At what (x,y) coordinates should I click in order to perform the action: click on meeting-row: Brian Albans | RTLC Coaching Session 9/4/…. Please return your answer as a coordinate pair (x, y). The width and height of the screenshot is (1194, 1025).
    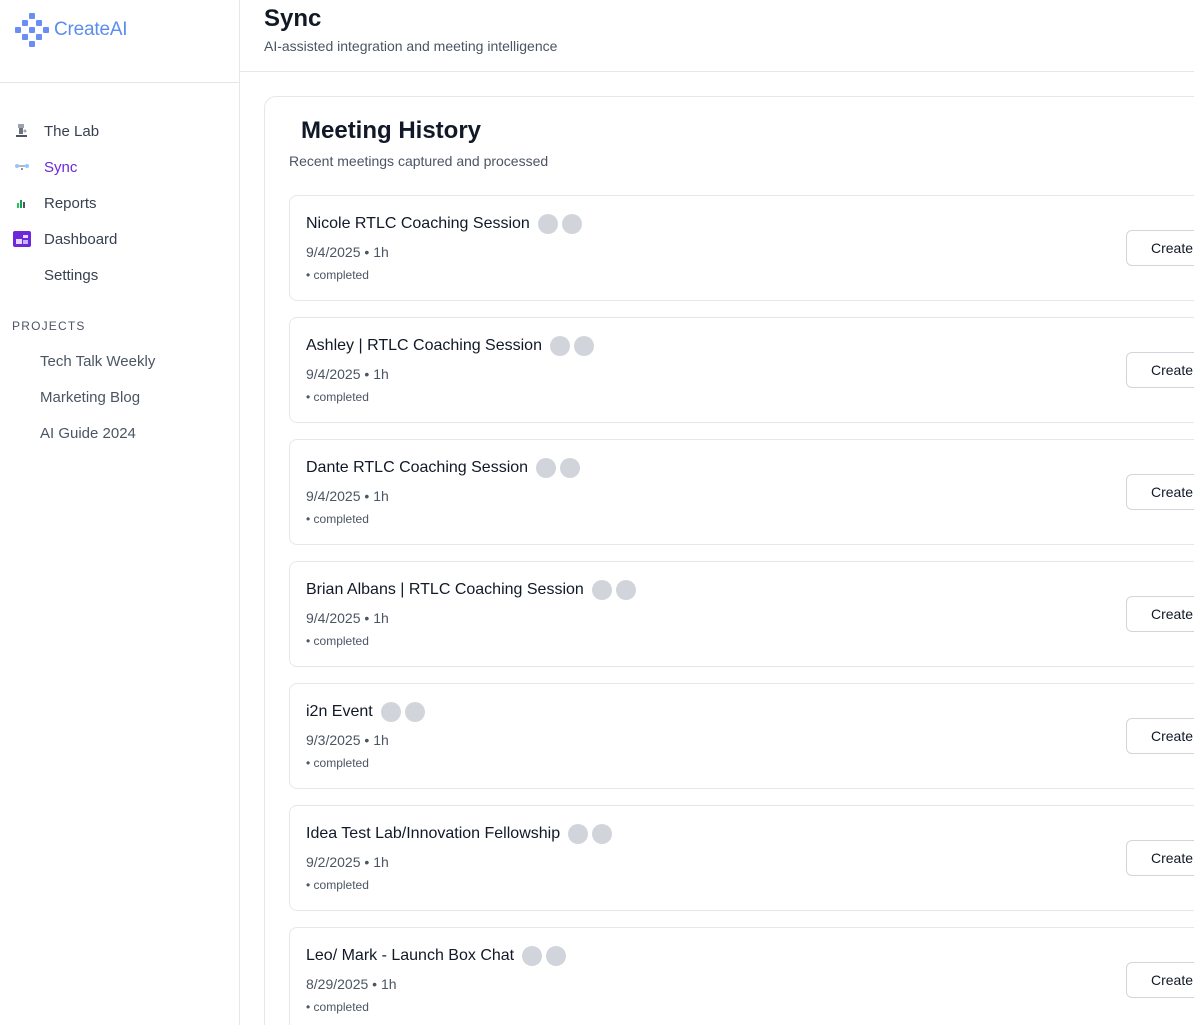
    Looking at the image, I should click on (741, 614).